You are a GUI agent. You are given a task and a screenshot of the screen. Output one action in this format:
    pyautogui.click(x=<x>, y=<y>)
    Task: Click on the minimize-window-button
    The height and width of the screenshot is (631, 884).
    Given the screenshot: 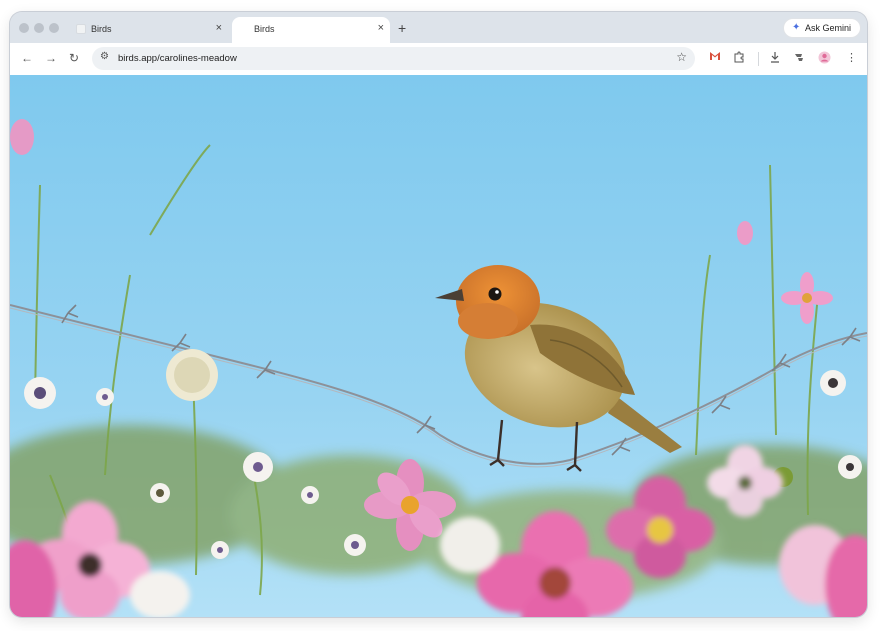 What is the action you would take?
    pyautogui.click(x=39, y=28)
    